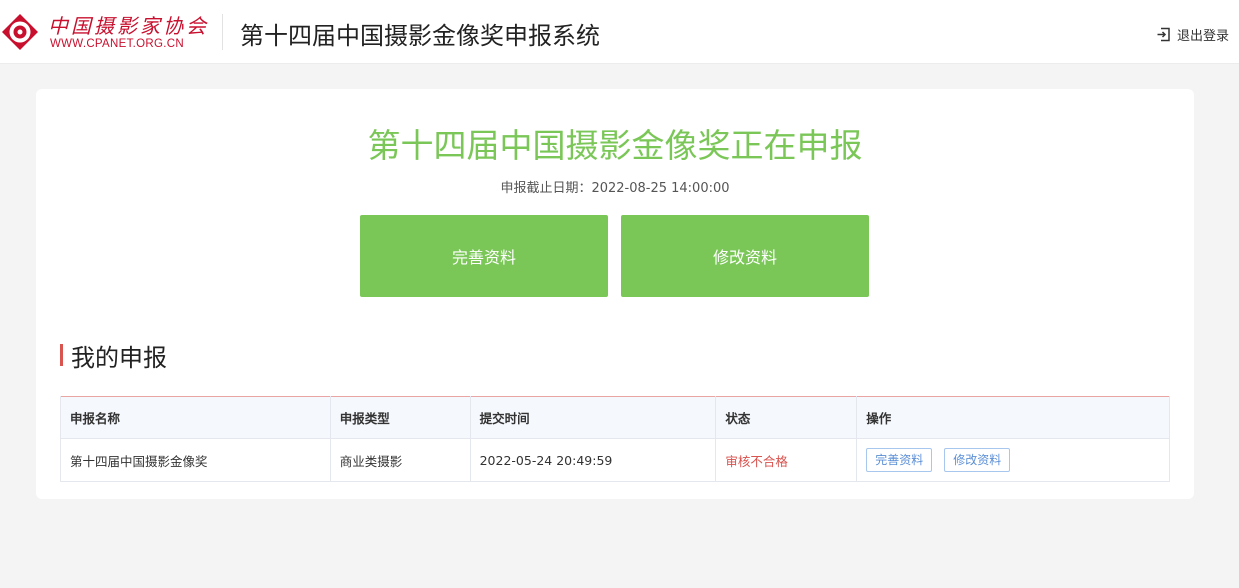  What do you see at coordinates (786, 460) in the screenshot?
I see `cell-status: 审核不合格` at bounding box center [786, 460].